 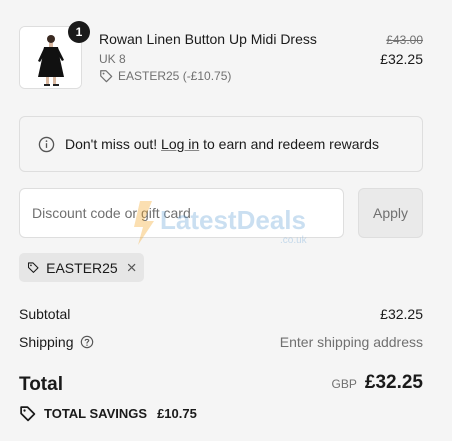 I want to click on product-variant: UK 8, so click(x=112, y=59).